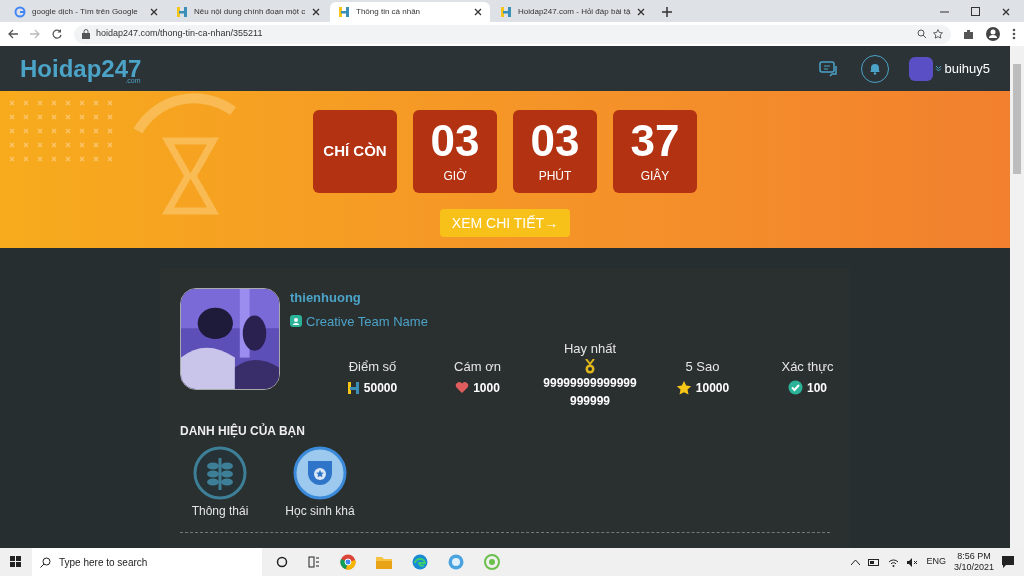  I want to click on g-logo-icon, so click(20, 12).